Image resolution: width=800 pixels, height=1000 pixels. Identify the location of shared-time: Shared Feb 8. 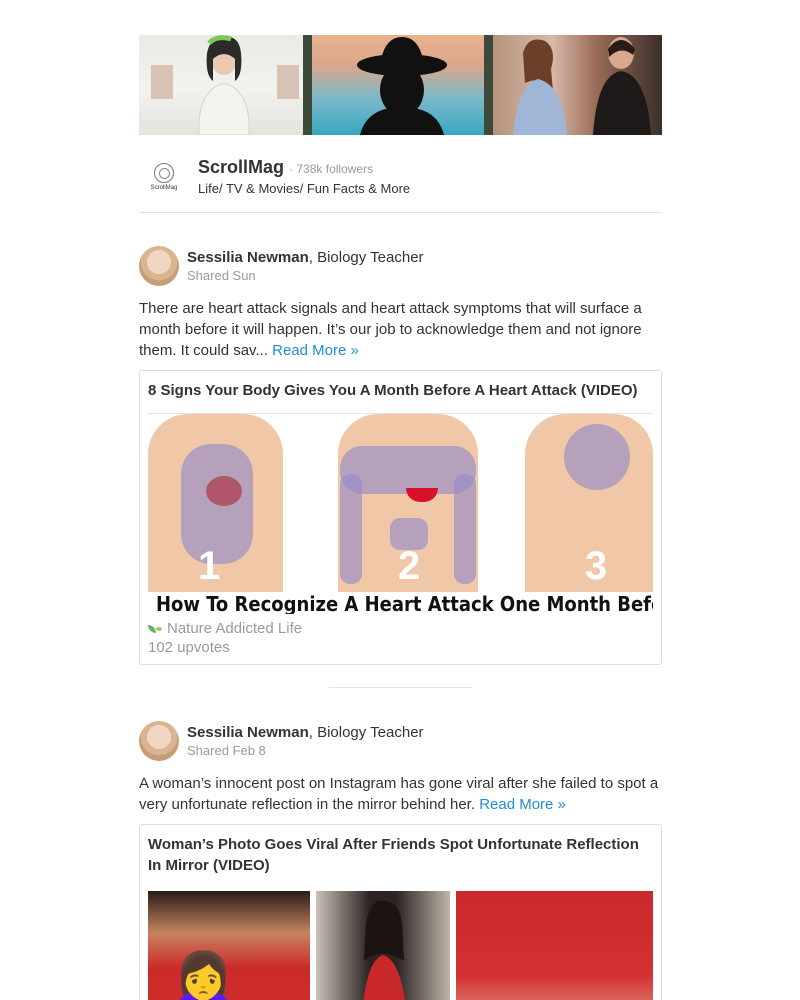
(226, 750).